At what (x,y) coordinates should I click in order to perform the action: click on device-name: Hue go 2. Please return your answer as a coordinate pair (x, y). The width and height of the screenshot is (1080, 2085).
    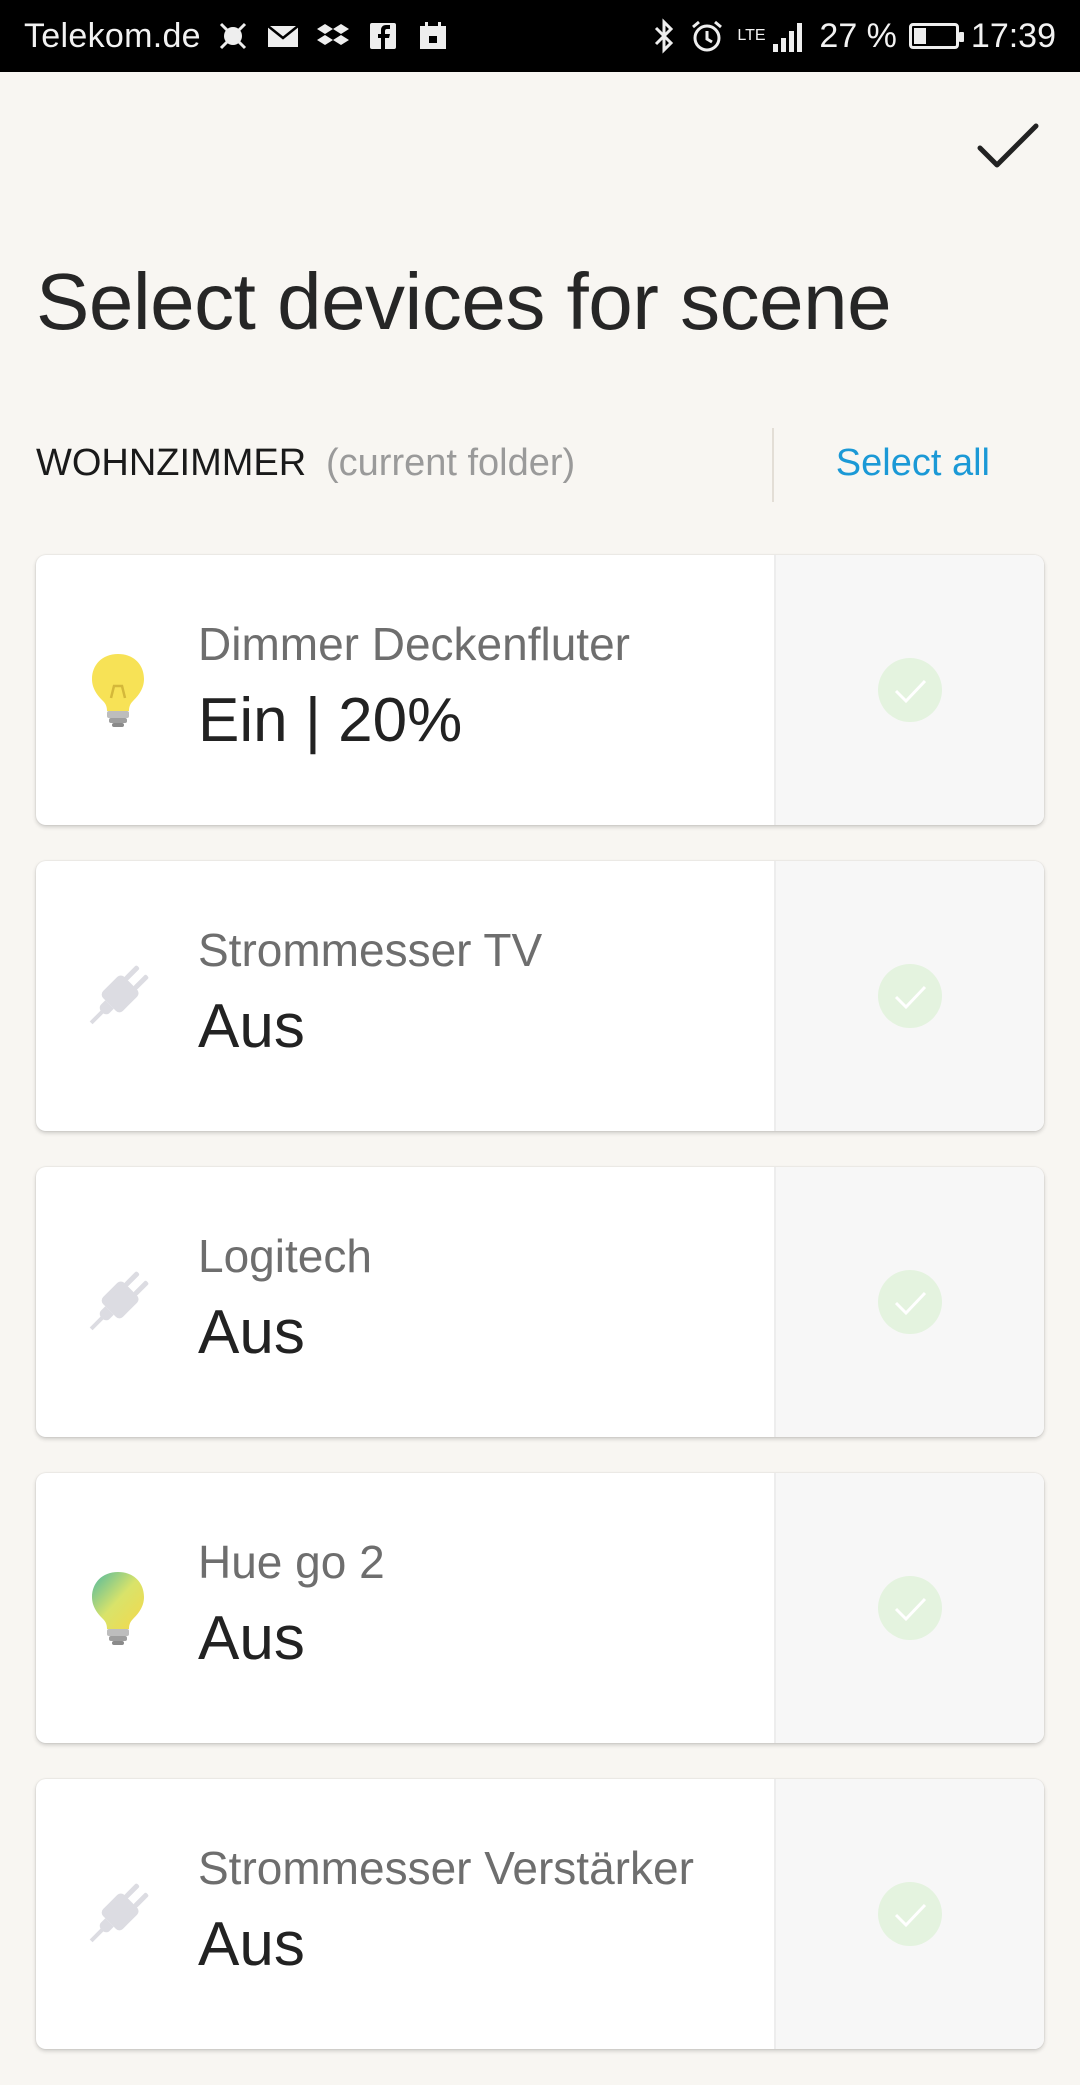
    Looking at the image, I should click on (291, 1562).